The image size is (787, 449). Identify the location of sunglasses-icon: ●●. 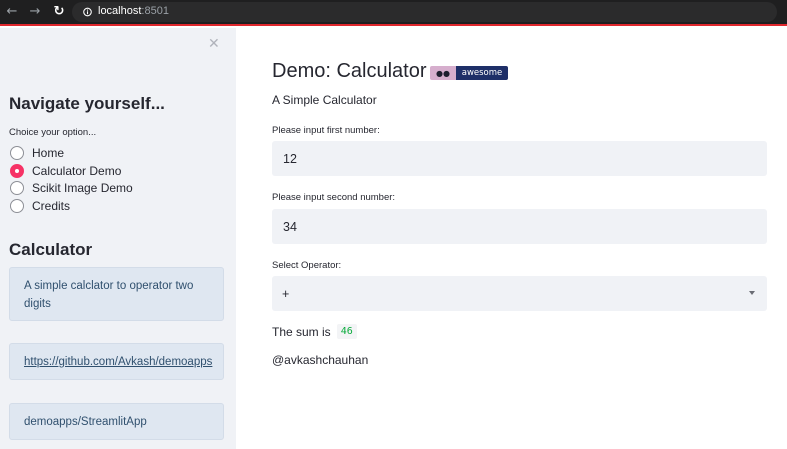
(443, 73).